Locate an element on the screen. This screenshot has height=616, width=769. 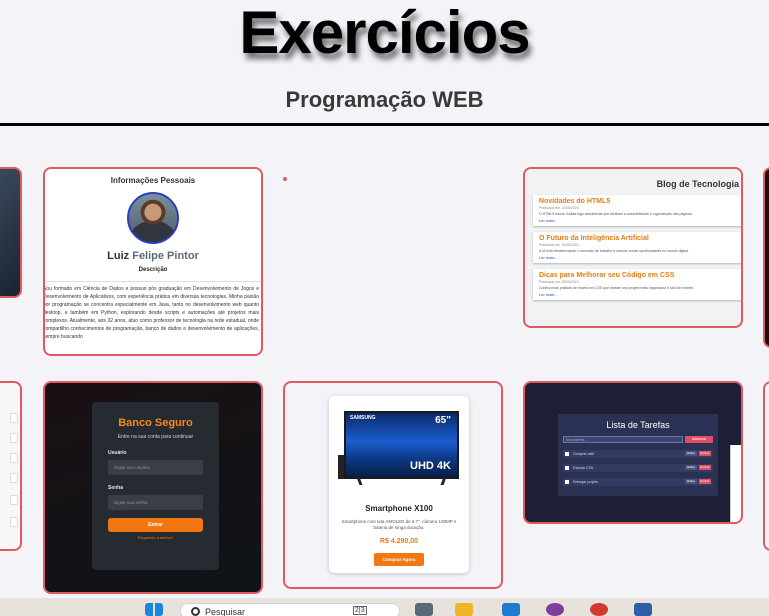
blog-title: Blog de Tecnologia is located at coordinates (697, 184).